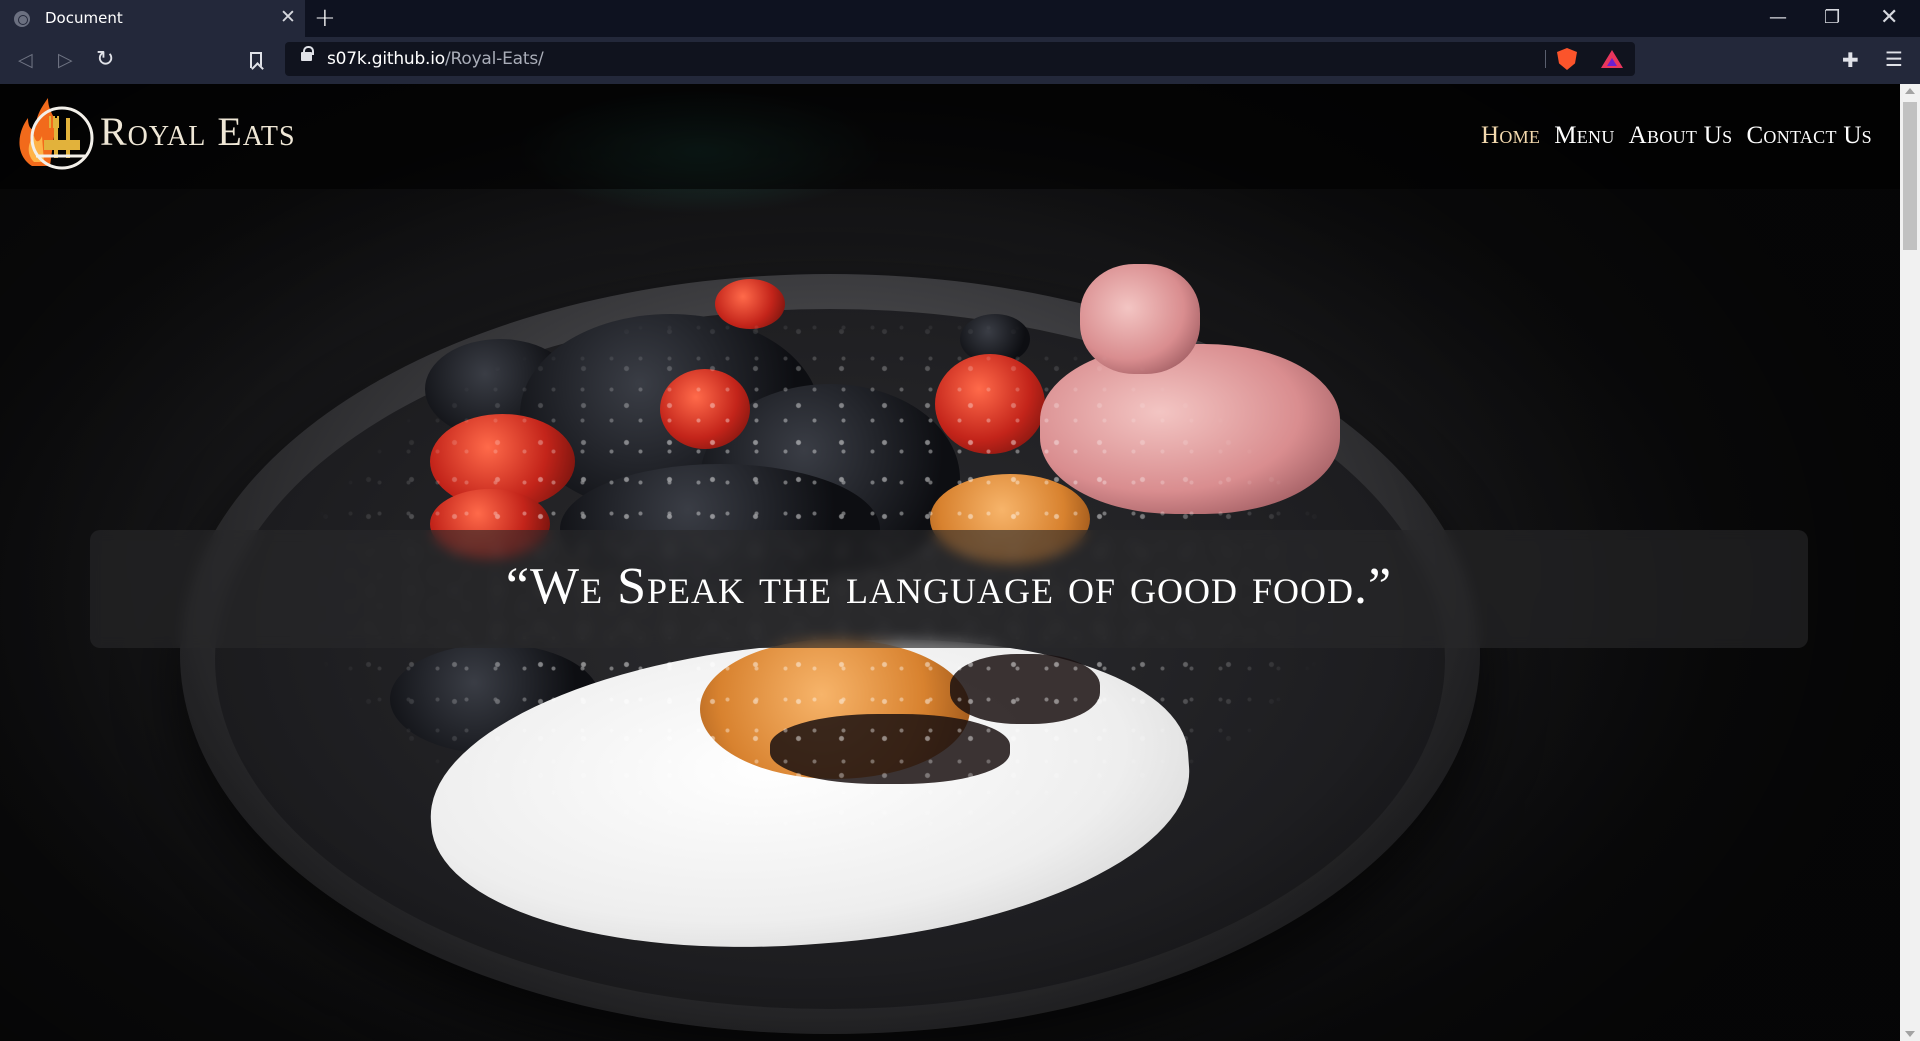 The image size is (1920, 1041). What do you see at coordinates (1910, 562) in the screenshot?
I see `page-scrollbar` at bounding box center [1910, 562].